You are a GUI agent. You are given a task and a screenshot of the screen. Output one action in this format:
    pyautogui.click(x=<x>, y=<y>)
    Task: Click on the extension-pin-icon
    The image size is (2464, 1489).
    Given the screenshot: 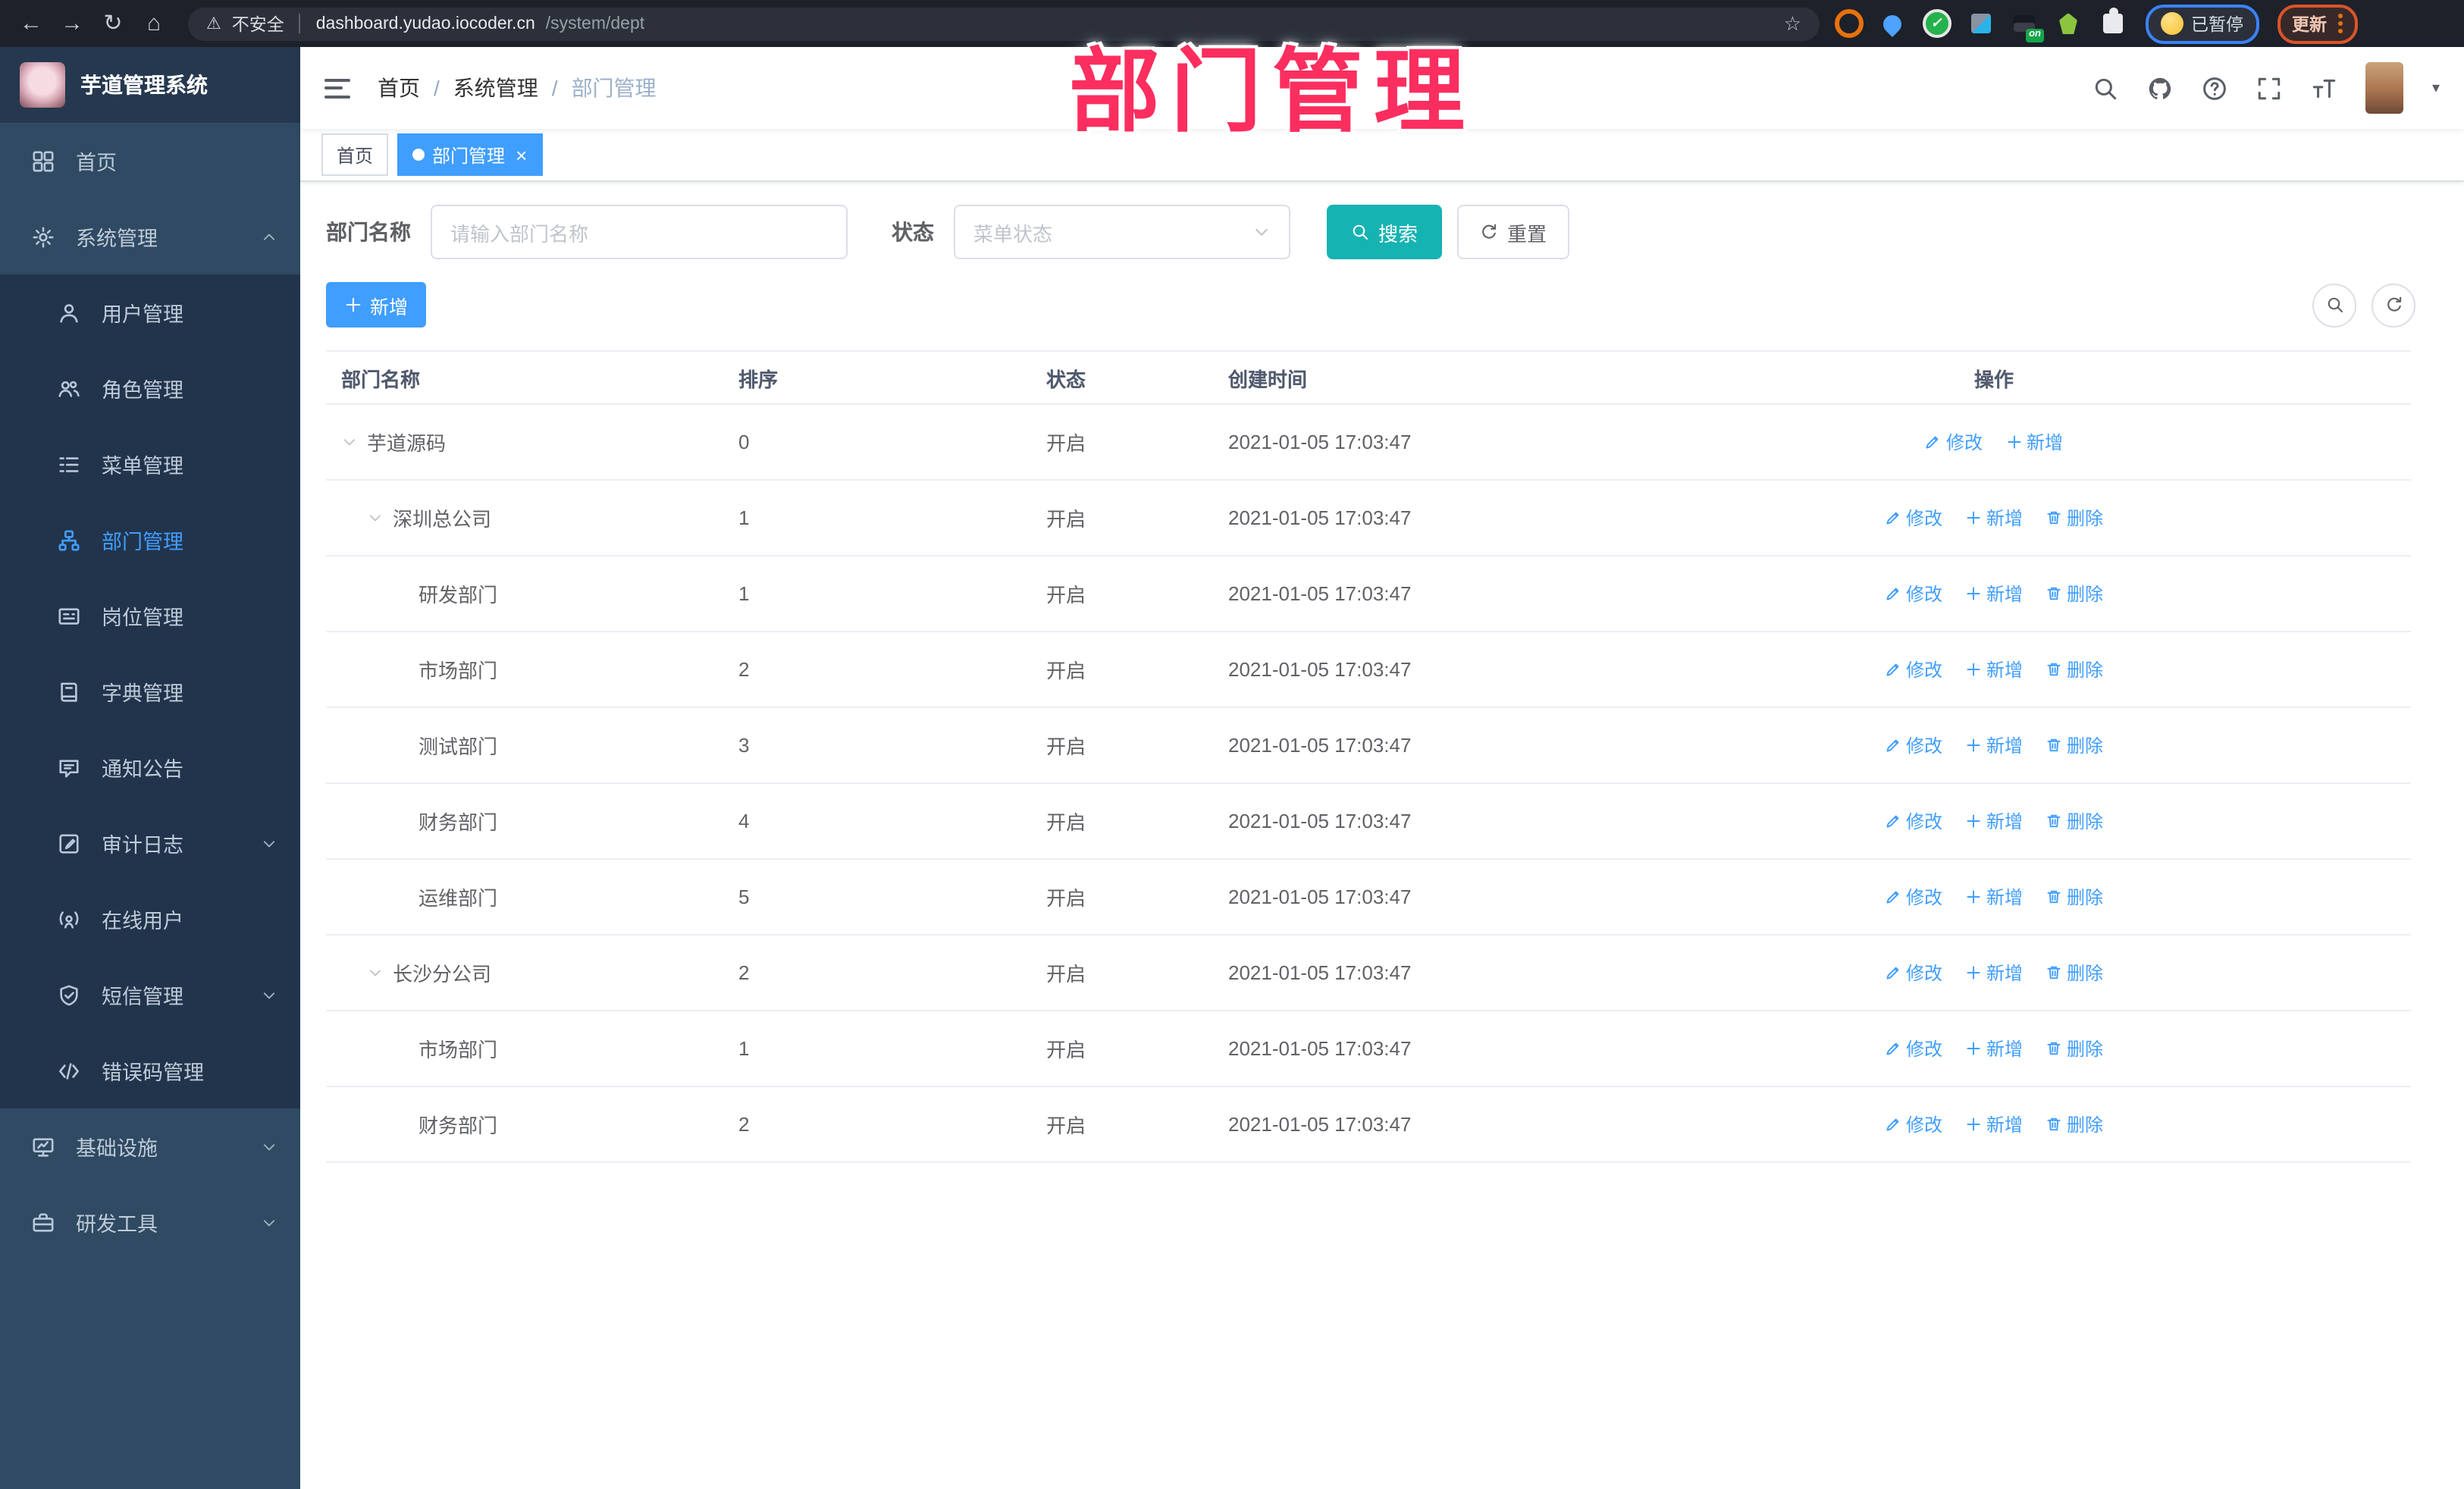 What is the action you would take?
    pyautogui.click(x=1893, y=23)
    